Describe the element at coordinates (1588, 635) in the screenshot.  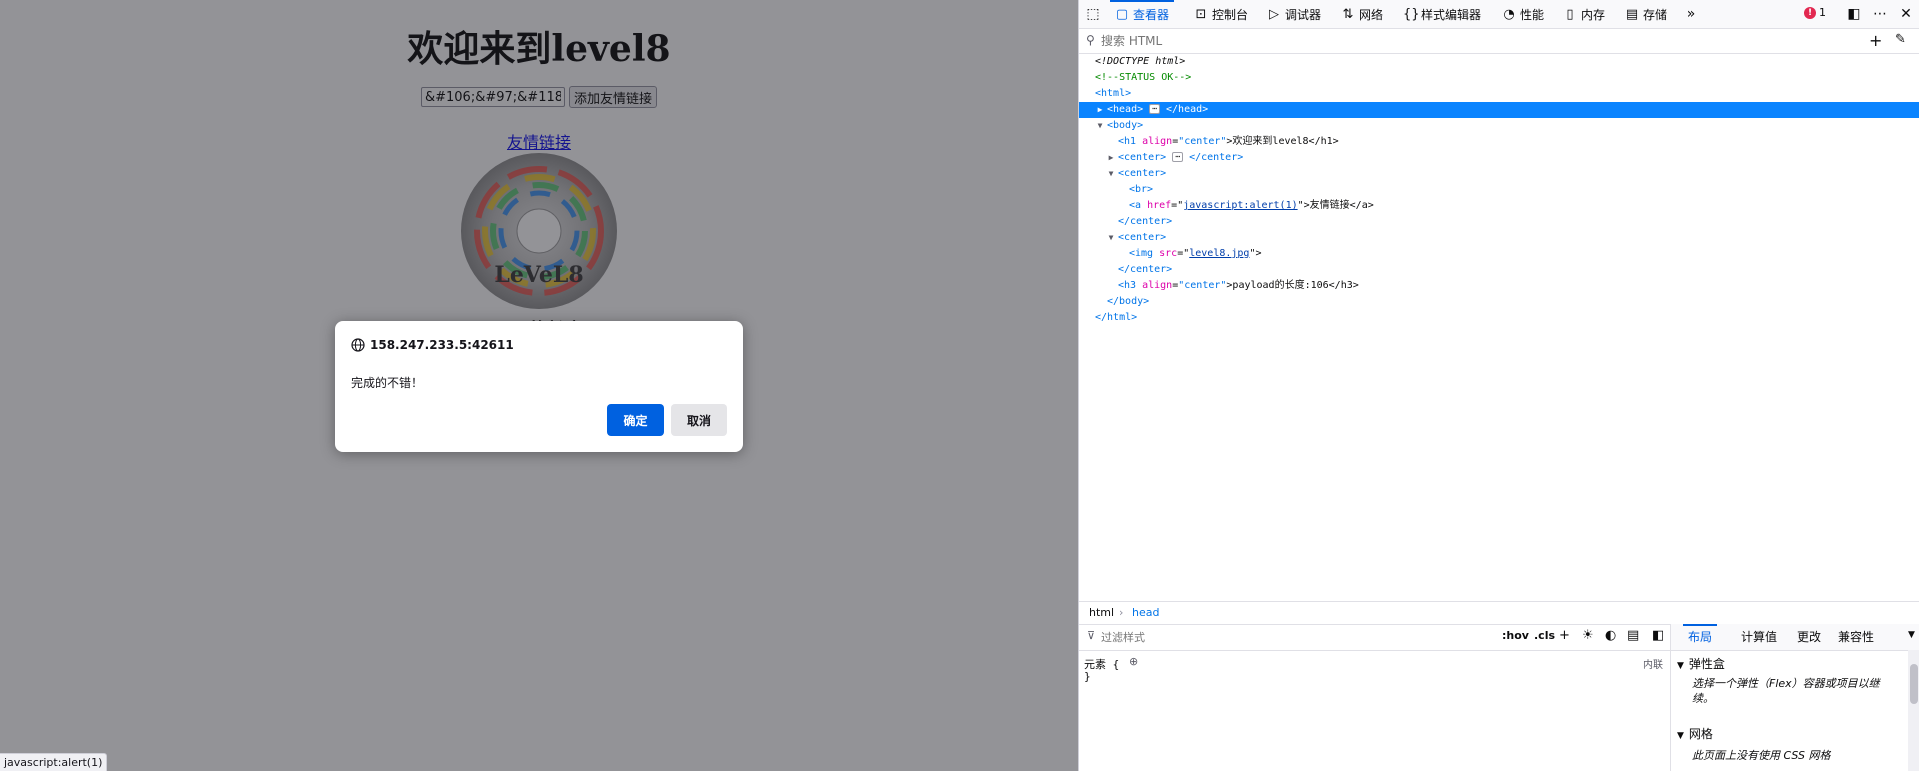
I see `light-mode-icon: ☀` at that location.